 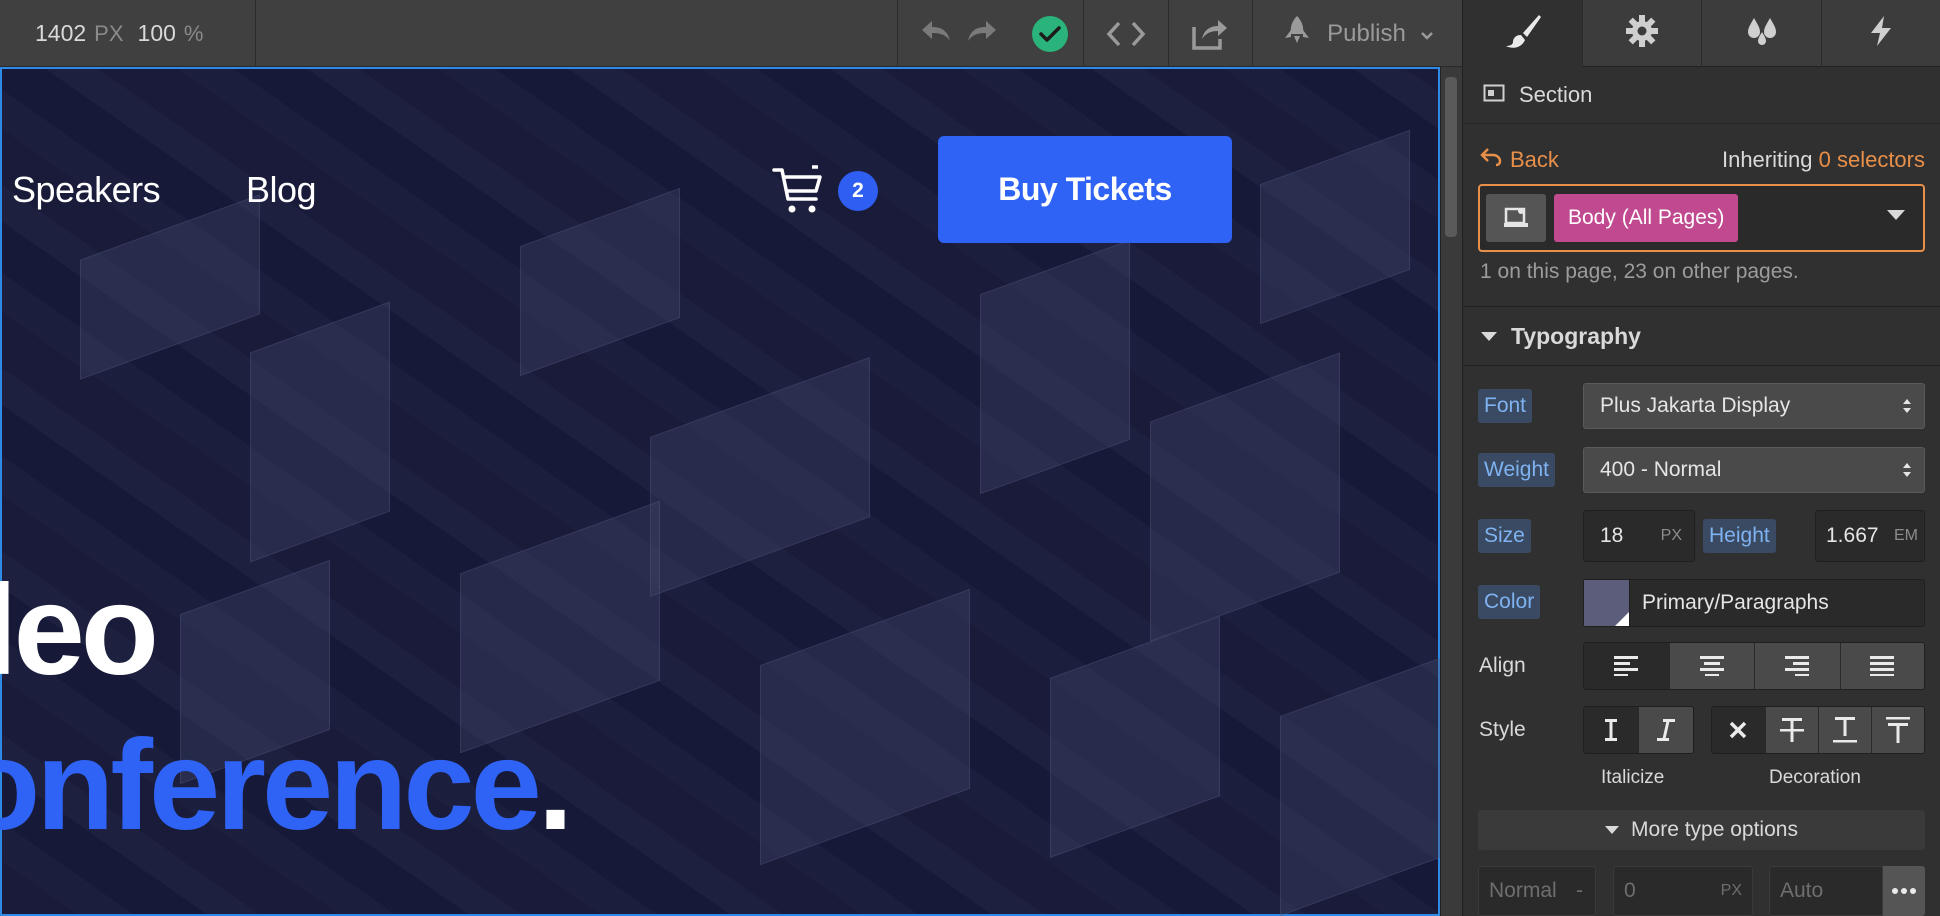 I want to click on rocket-icon, so click(x=1297, y=33).